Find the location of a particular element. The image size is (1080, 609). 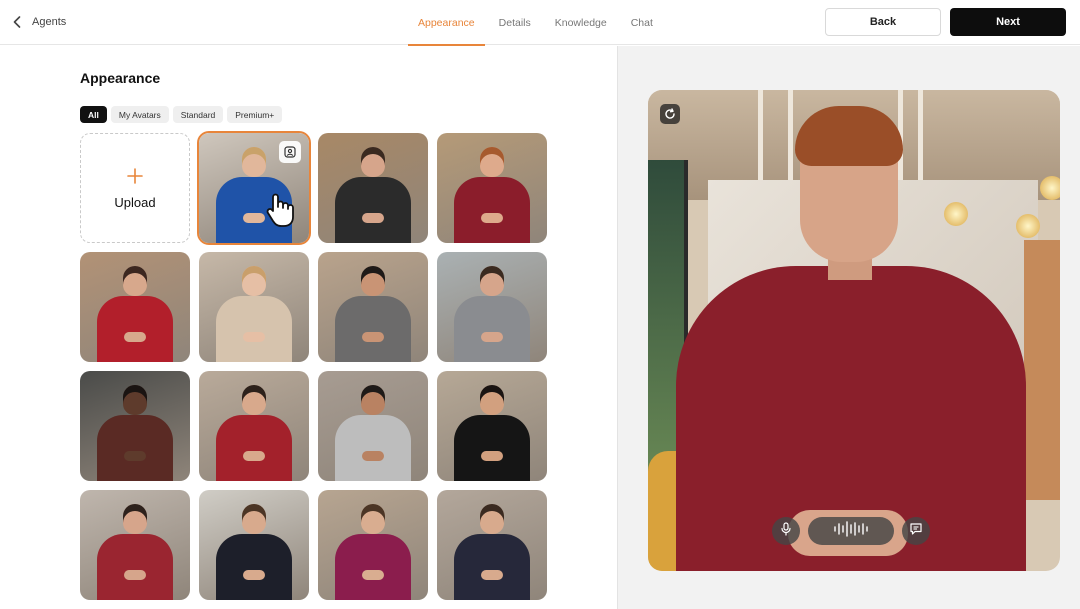

tab-bar: Appearance Details Knowledge Chat is located at coordinates (537, 23).